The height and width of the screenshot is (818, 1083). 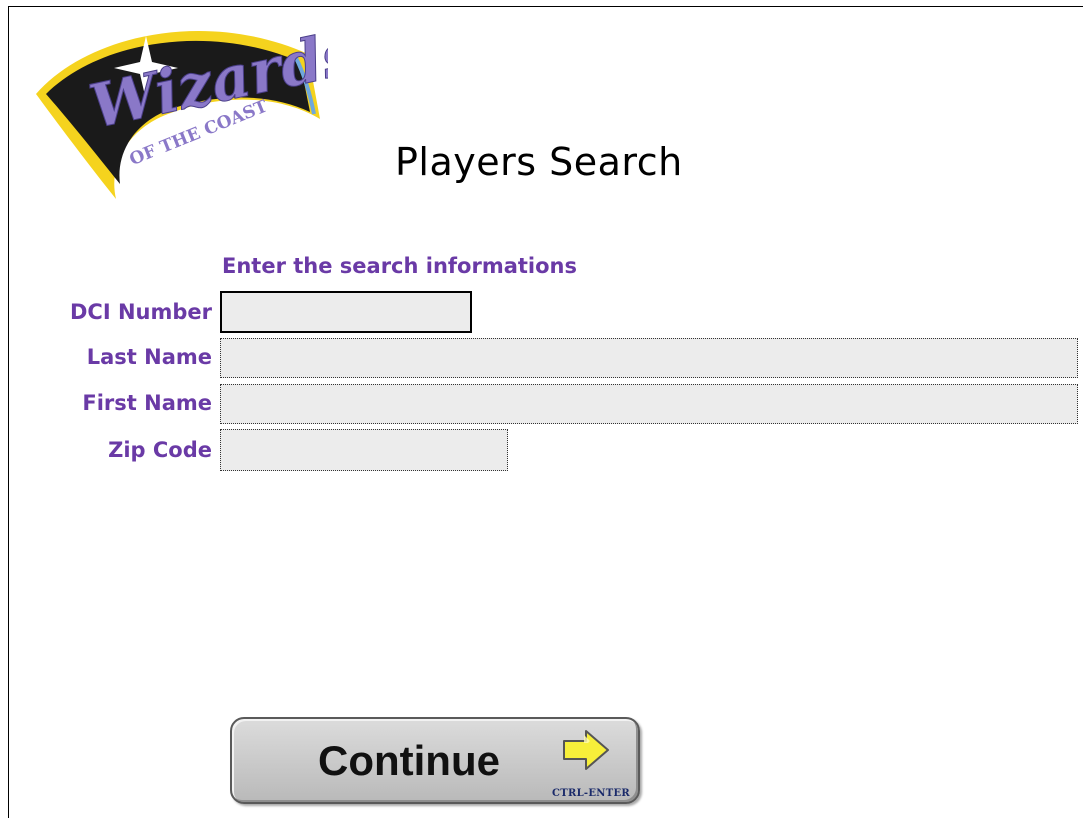 What do you see at coordinates (147, 403) in the screenshot?
I see `first-name-label: First Name` at bounding box center [147, 403].